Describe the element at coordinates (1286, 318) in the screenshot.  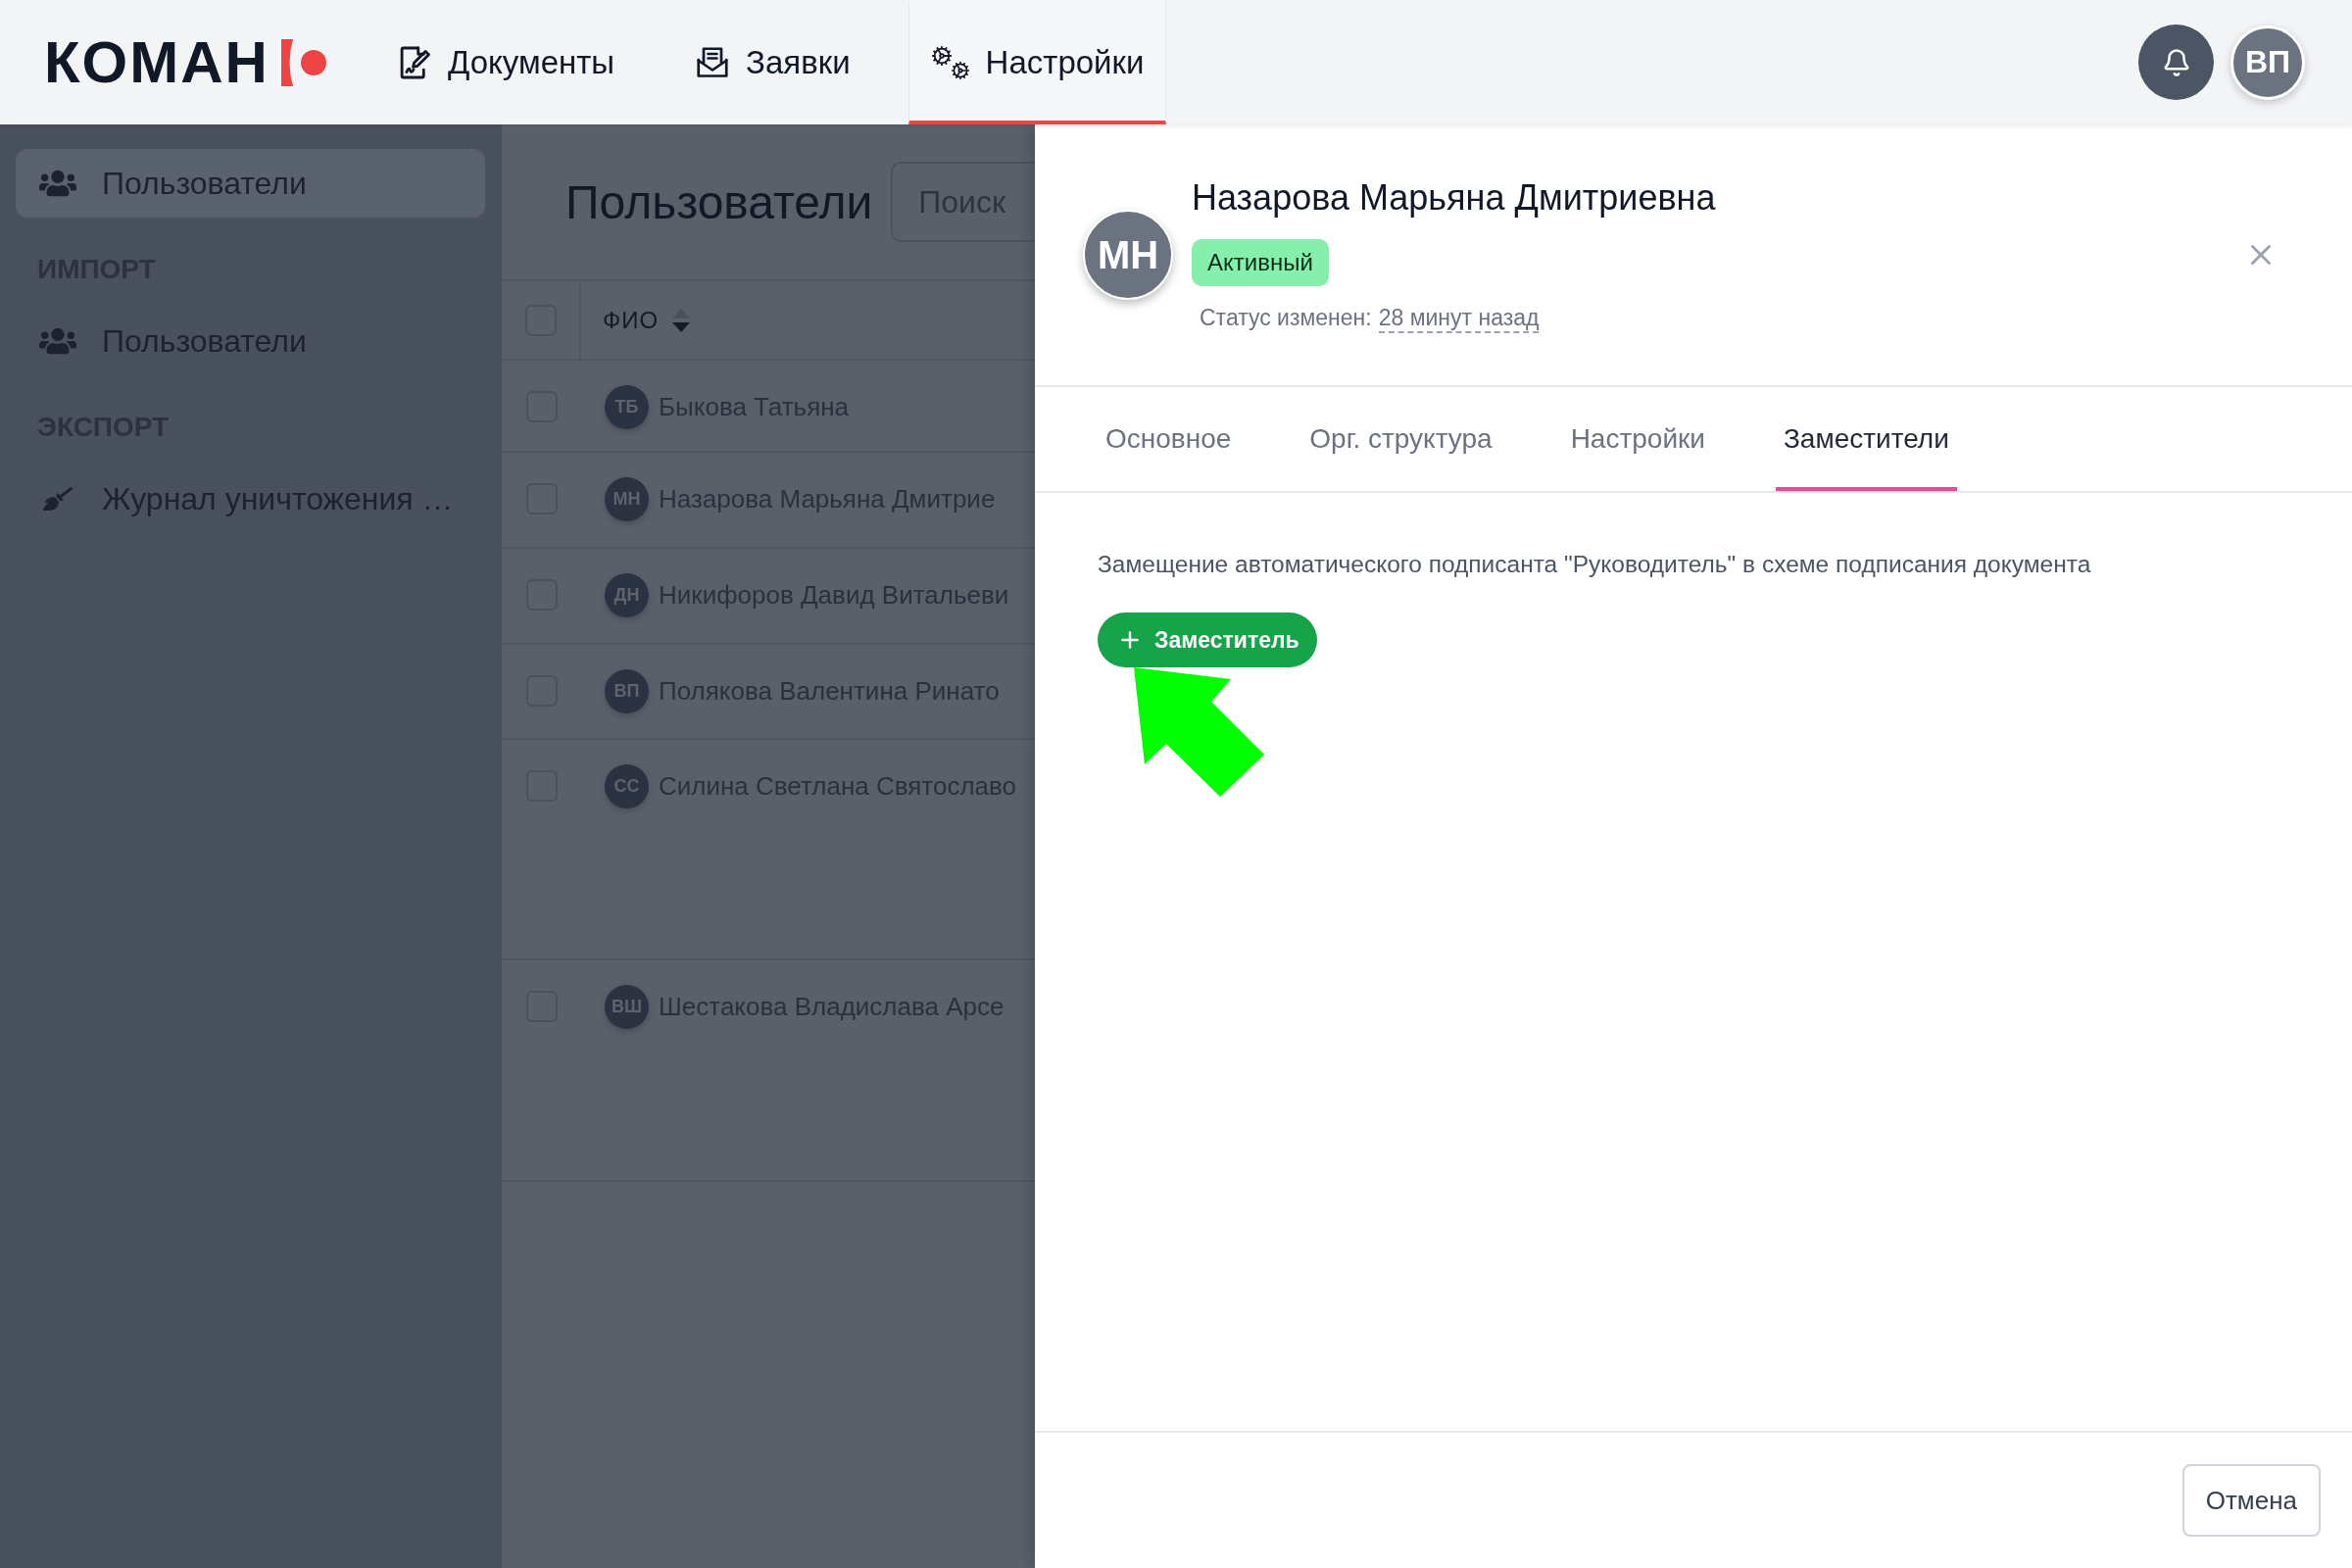
I see `status-changed-label: Статус изменен:` at that location.